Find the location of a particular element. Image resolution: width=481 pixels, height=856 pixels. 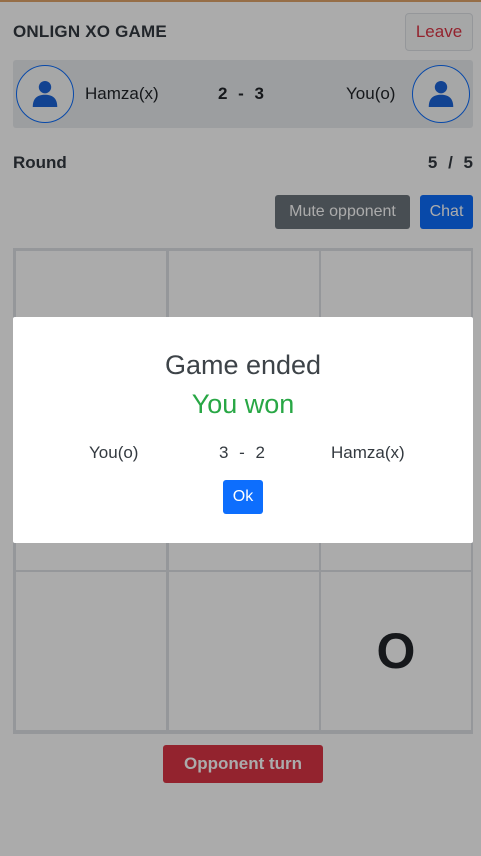

modal-result: You won is located at coordinates (243, 404).